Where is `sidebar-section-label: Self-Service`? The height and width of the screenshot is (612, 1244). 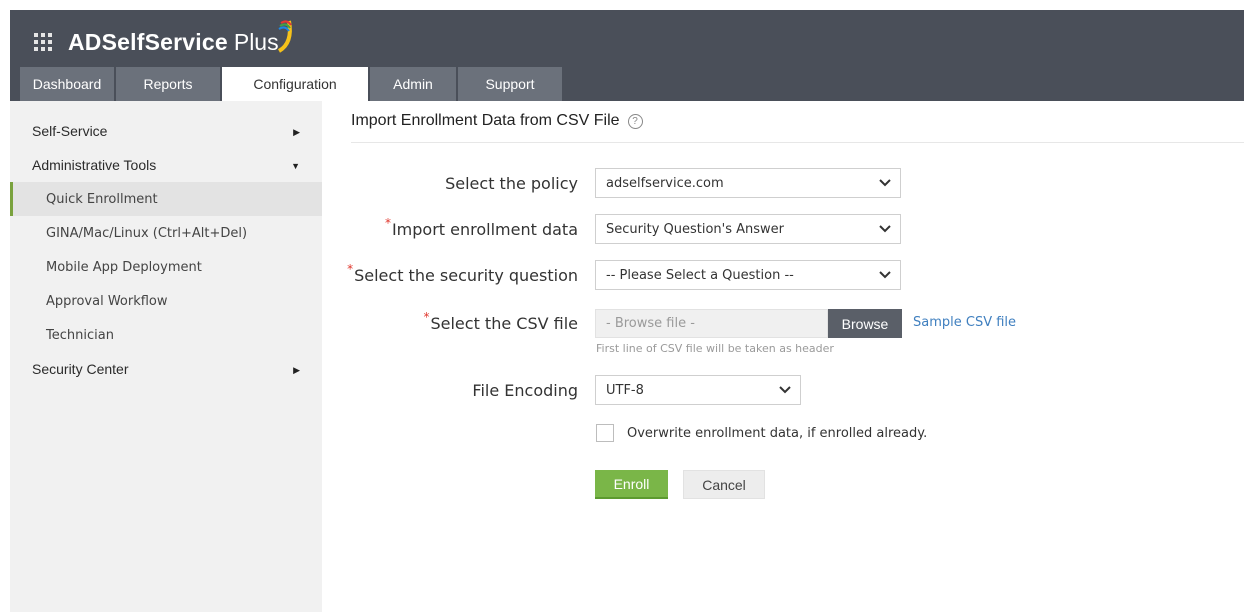 sidebar-section-label: Self-Service is located at coordinates (70, 131).